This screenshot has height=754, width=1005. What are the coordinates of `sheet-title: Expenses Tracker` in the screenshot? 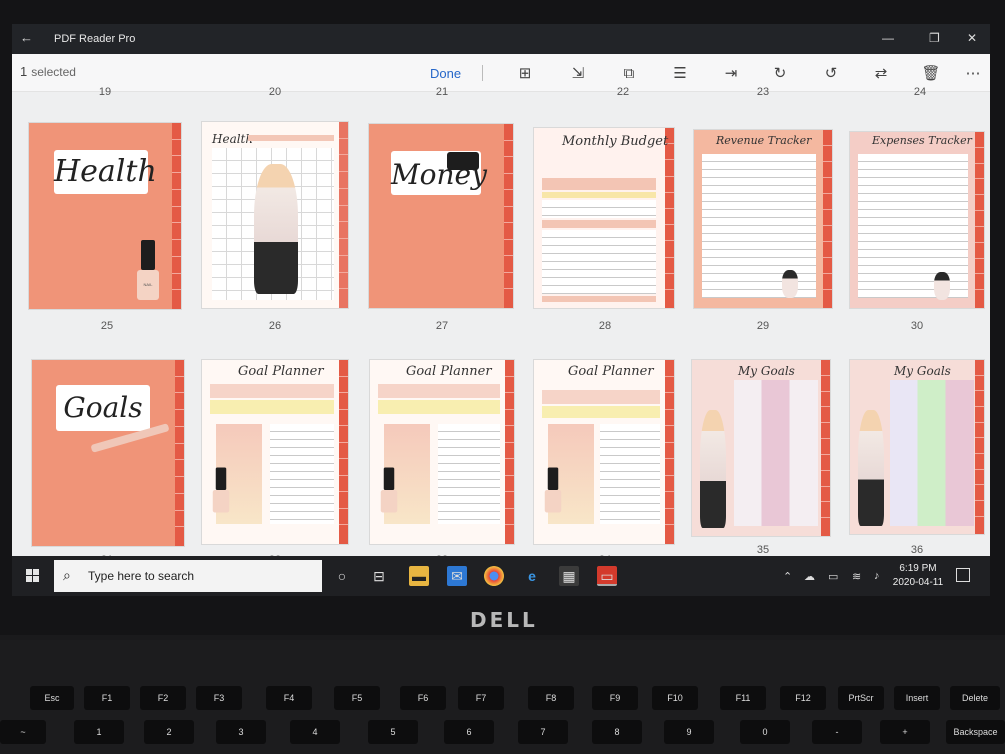 It's located at (922, 140).